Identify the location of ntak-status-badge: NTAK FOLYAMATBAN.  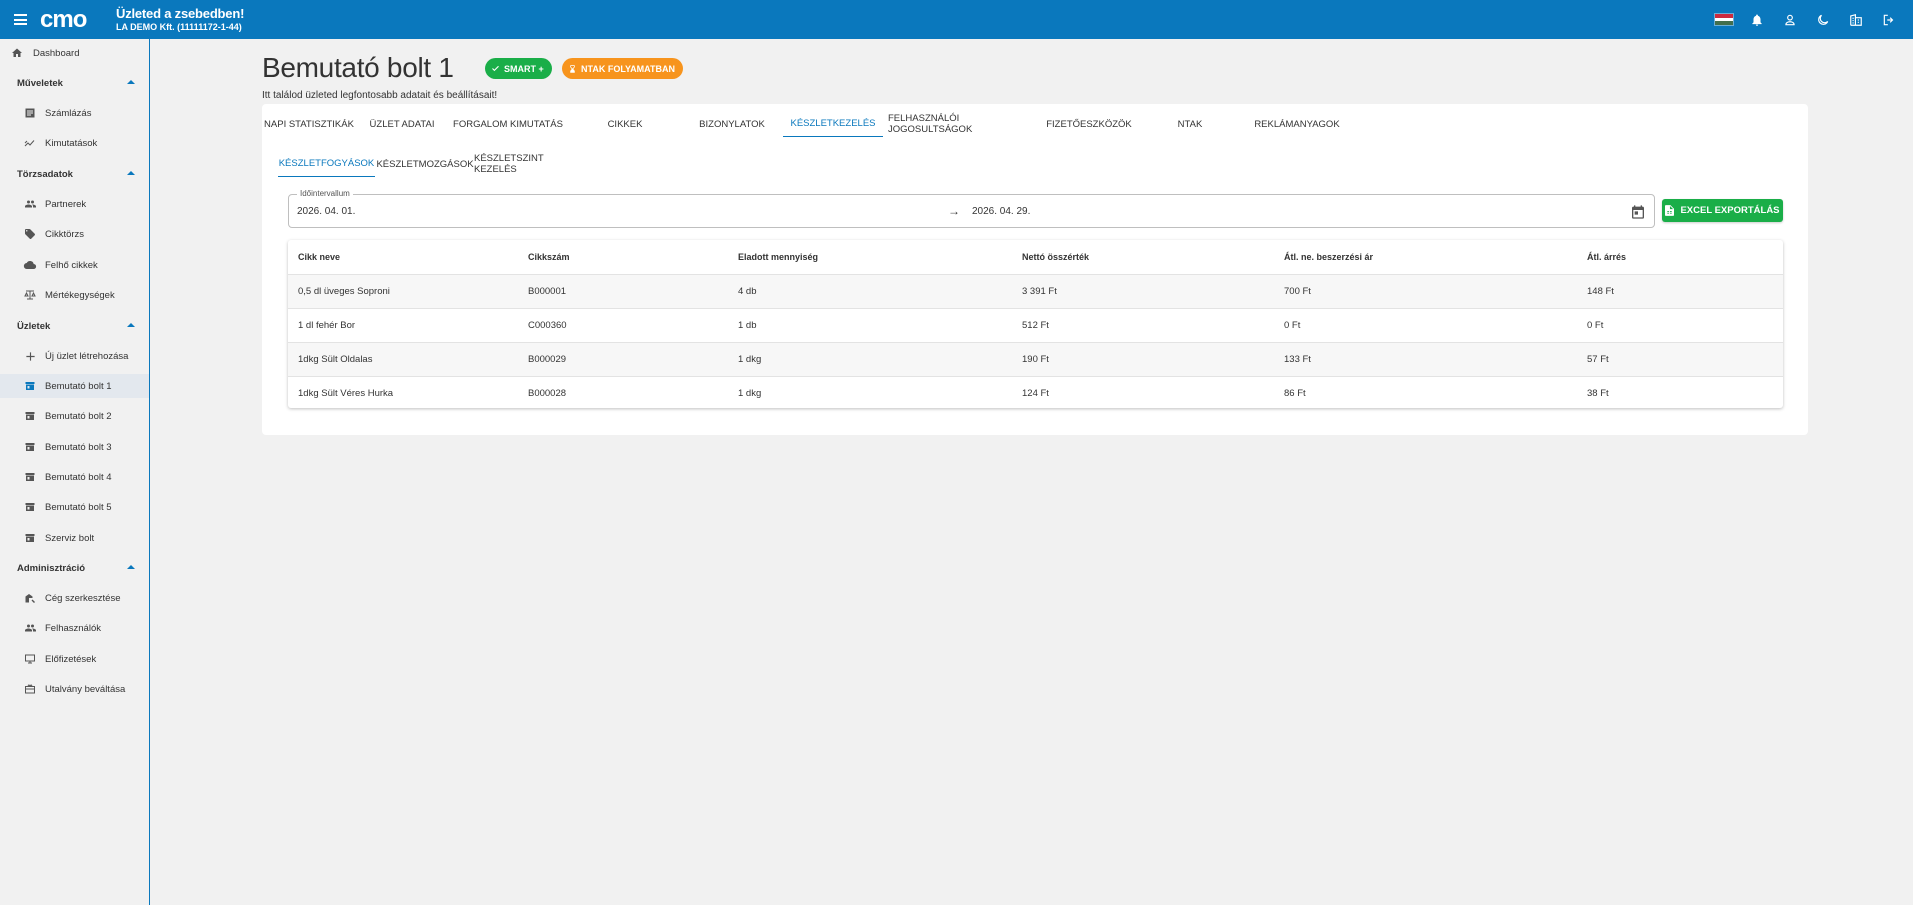
(622, 68).